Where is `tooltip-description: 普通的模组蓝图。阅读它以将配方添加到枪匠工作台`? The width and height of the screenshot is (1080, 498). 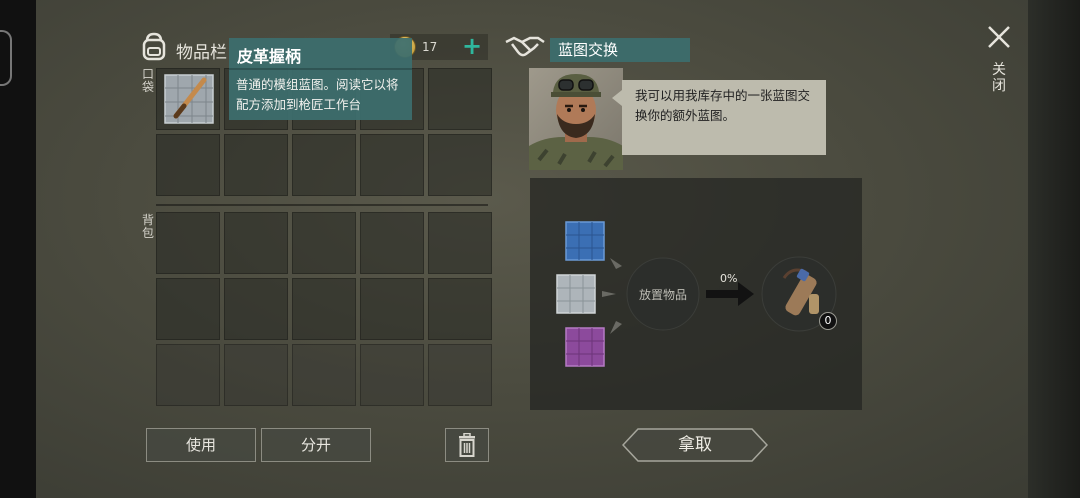 tooltip-description: 普通的模组蓝图。阅读它以将配方添加到枪匠工作台 is located at coordinates (317, 94).